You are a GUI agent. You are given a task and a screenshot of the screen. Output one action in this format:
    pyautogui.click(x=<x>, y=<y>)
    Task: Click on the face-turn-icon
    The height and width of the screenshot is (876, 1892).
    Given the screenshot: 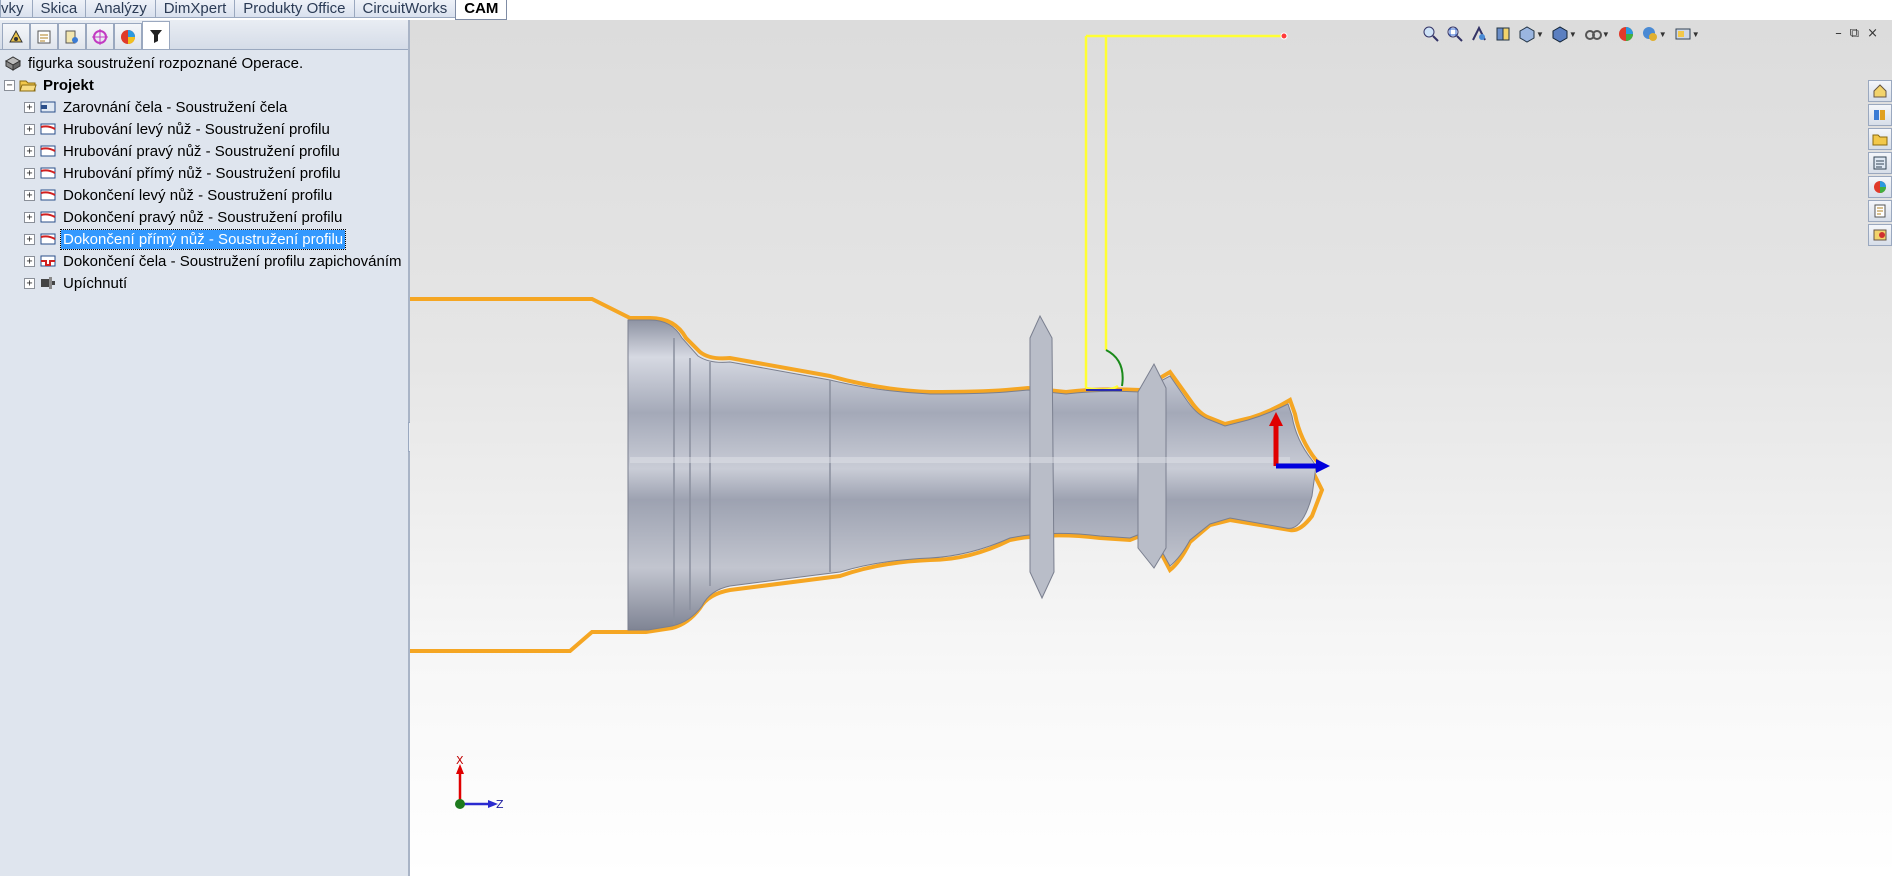 What is the action you would take?
    pyautogui.click(x=48, y=107)
    